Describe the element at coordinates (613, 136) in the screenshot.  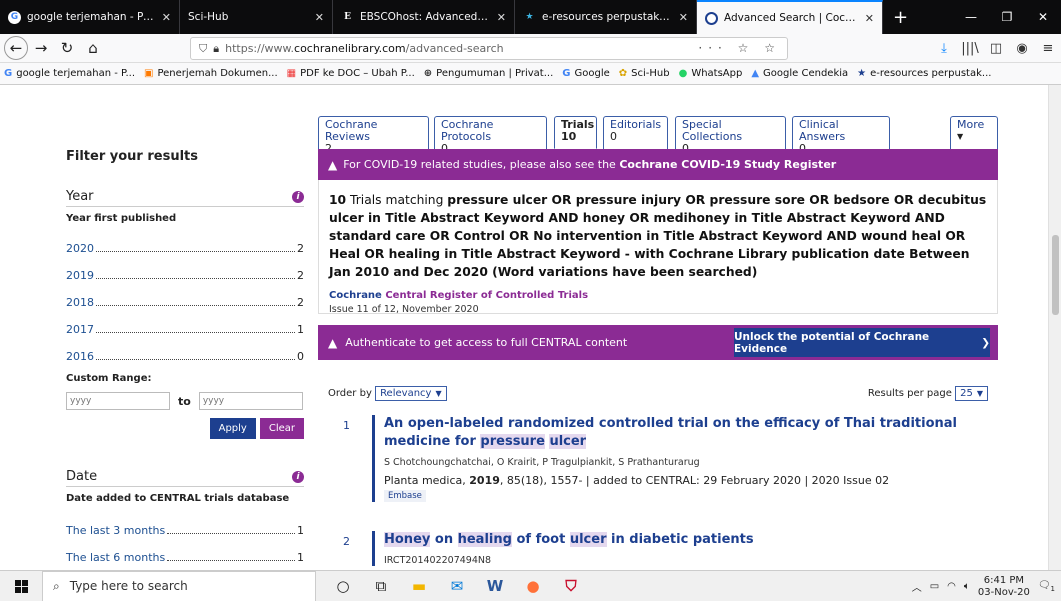
I see `tab-count: 0` at that location.